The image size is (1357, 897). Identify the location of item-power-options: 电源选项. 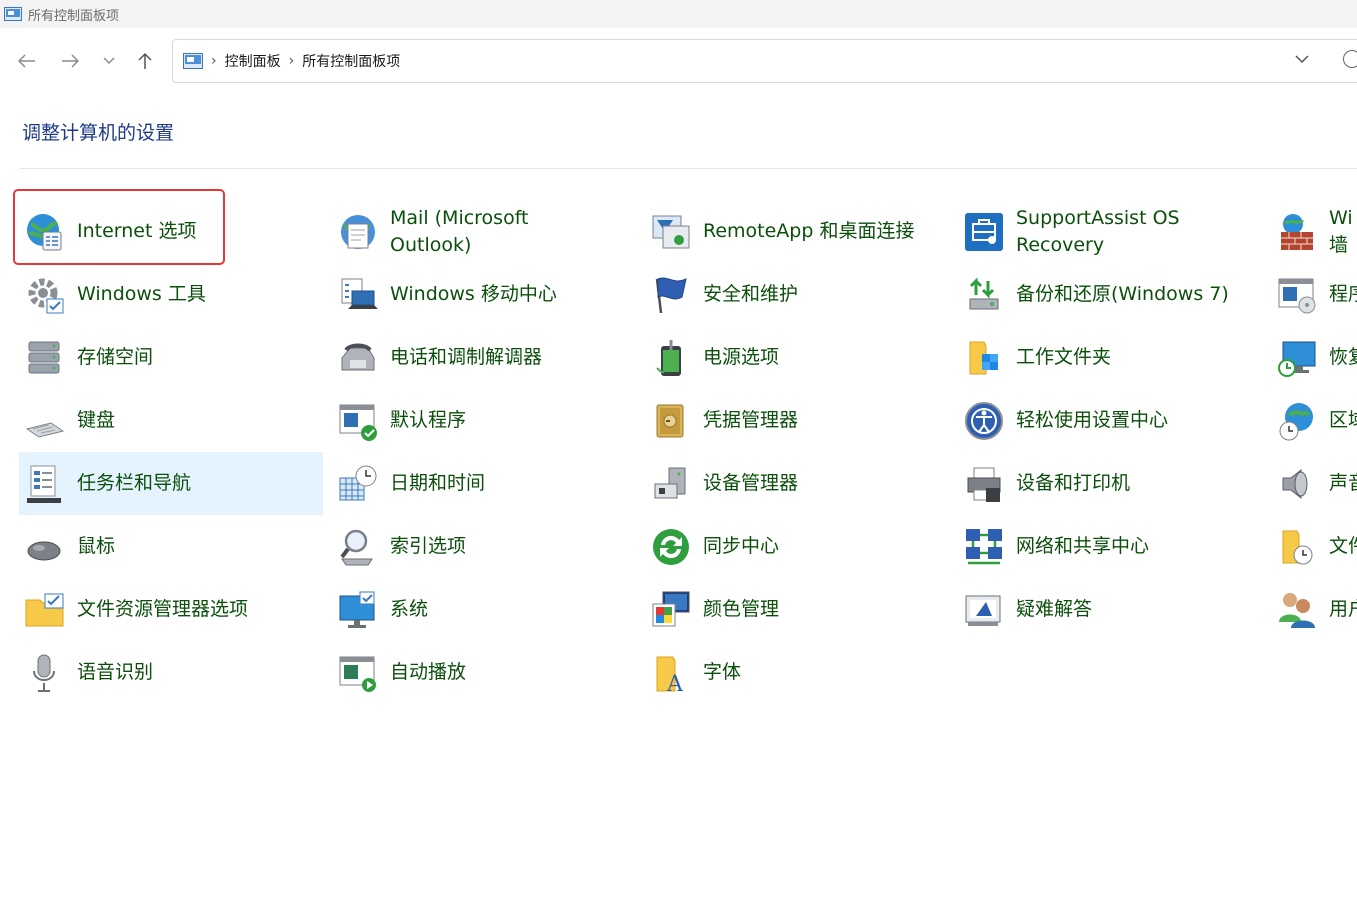
(797, 357).